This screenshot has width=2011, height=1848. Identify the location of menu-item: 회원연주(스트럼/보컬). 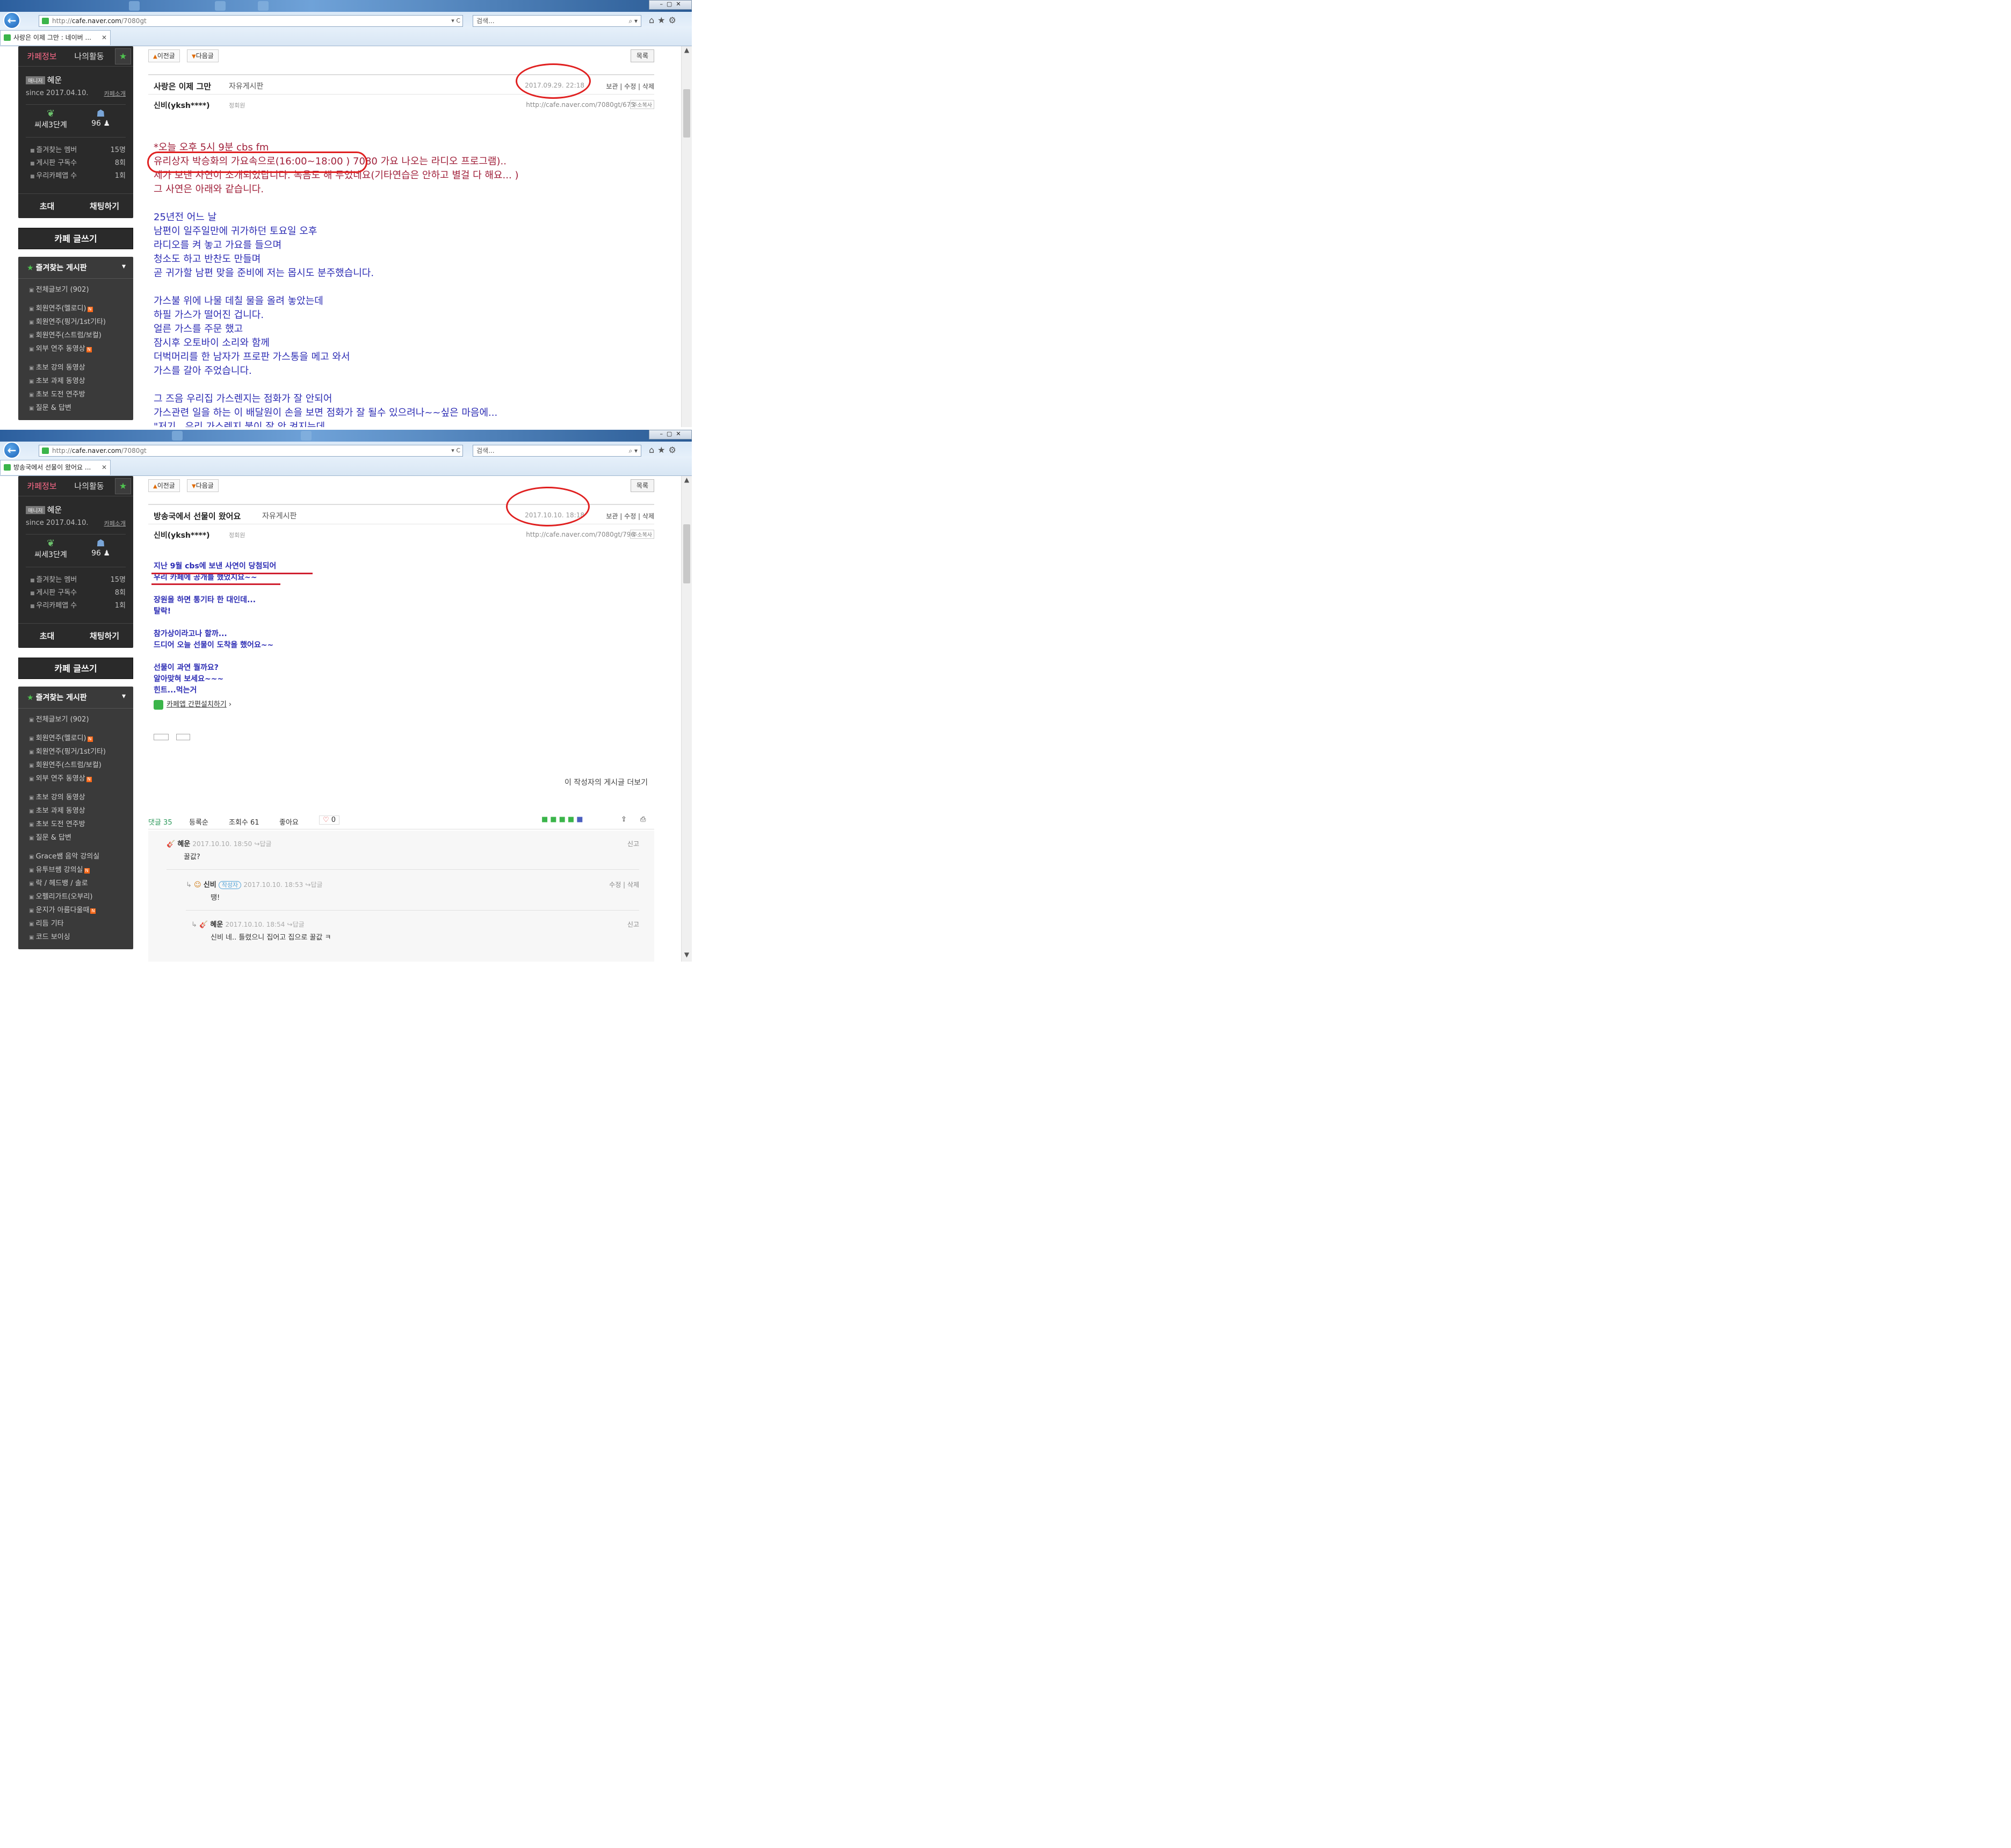
(75, 765).